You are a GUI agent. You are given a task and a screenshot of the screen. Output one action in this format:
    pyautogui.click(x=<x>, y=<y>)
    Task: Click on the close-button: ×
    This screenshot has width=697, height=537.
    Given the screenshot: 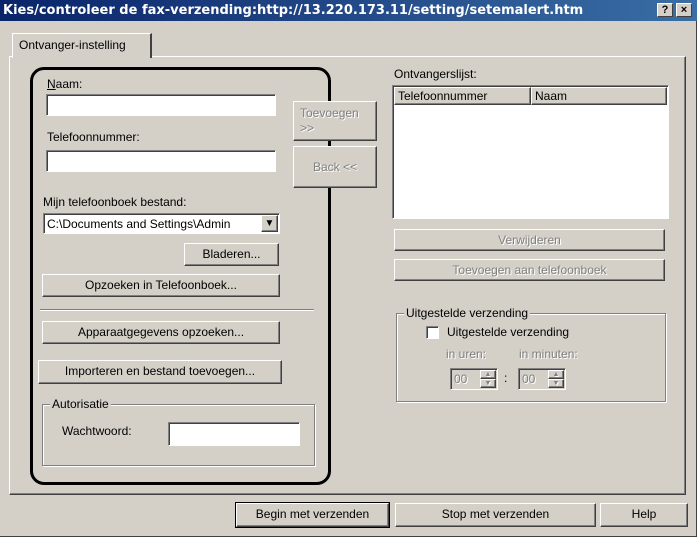 What is the action you would take?
    pyautogui.click(x=684, y=10)
    